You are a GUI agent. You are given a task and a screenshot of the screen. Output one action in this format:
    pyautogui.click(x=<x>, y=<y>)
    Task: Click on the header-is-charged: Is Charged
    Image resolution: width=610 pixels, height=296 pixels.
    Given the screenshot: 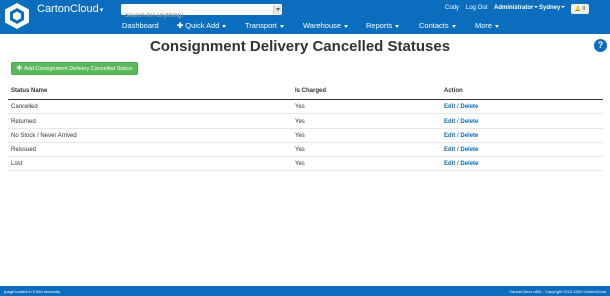 What is the action you would take?
    pyautogui.click(x=311, y=91)
    